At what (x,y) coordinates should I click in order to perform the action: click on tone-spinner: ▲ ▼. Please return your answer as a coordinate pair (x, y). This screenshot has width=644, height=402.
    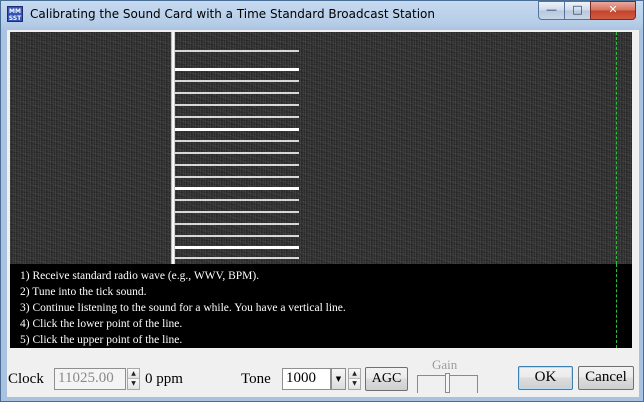
    Looking at the image, I should click on (354, 379).